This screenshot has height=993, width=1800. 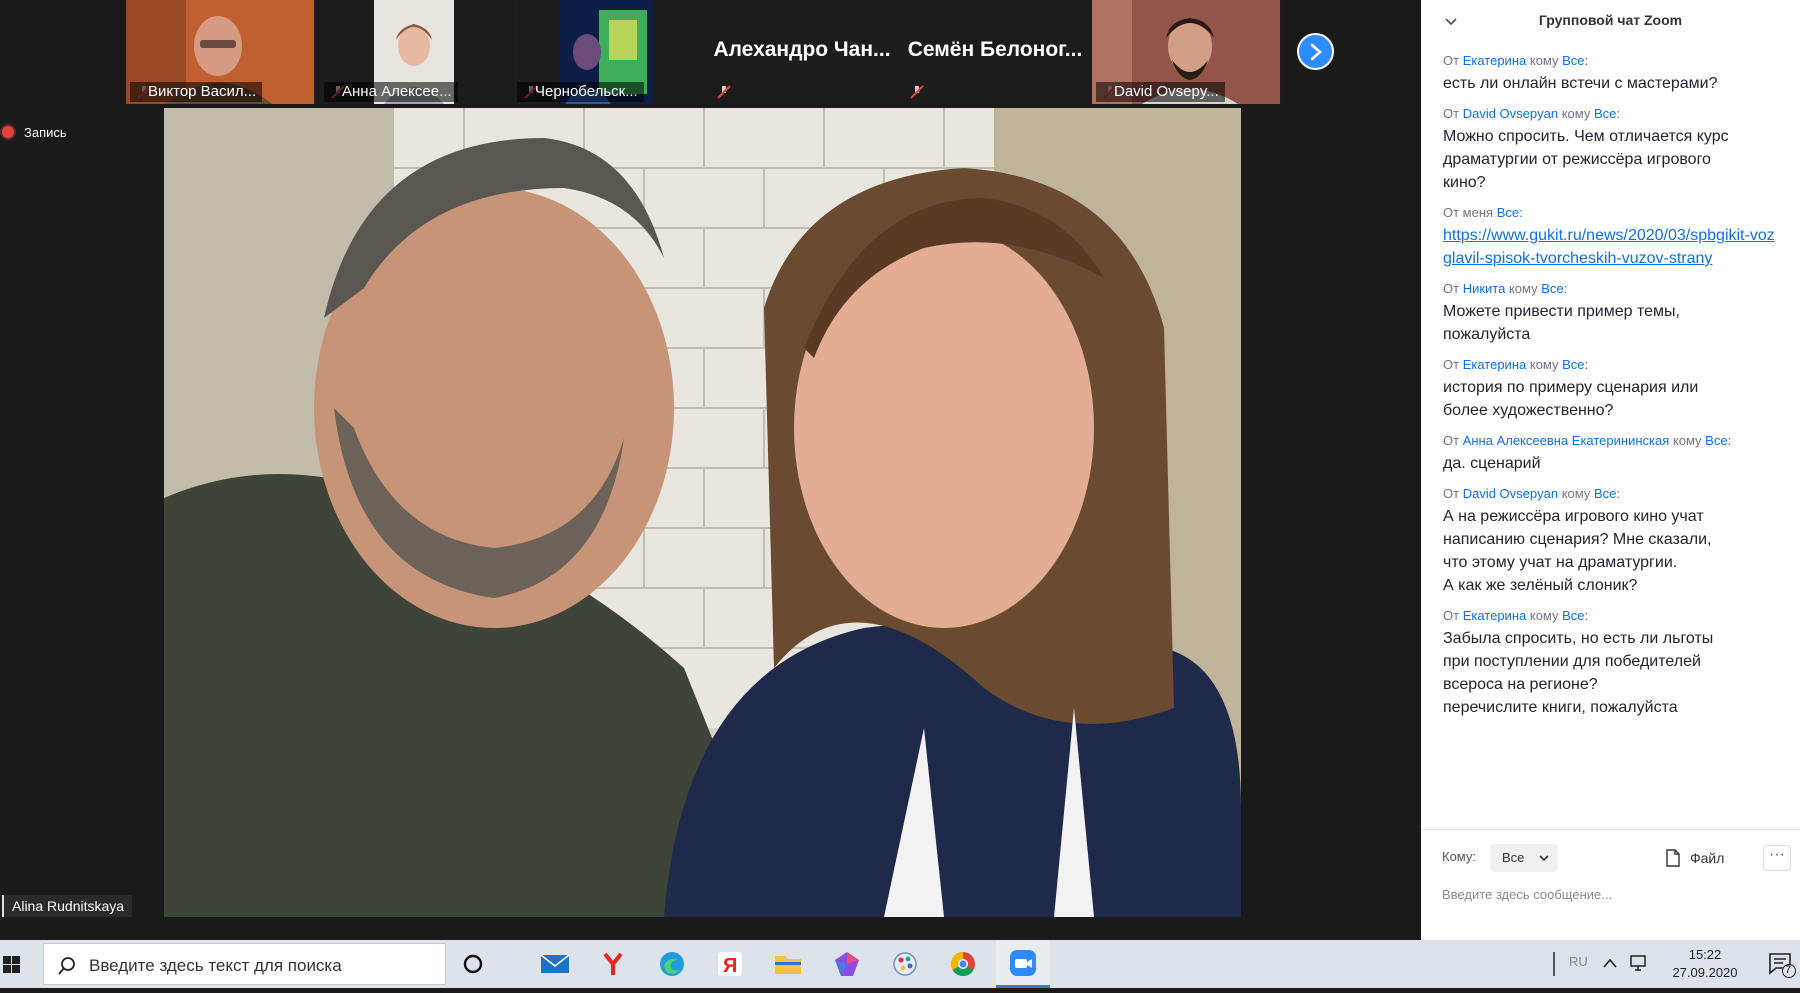 I want to click on message-line: Можете привести пример темы,, so click(x=1561, y=311).